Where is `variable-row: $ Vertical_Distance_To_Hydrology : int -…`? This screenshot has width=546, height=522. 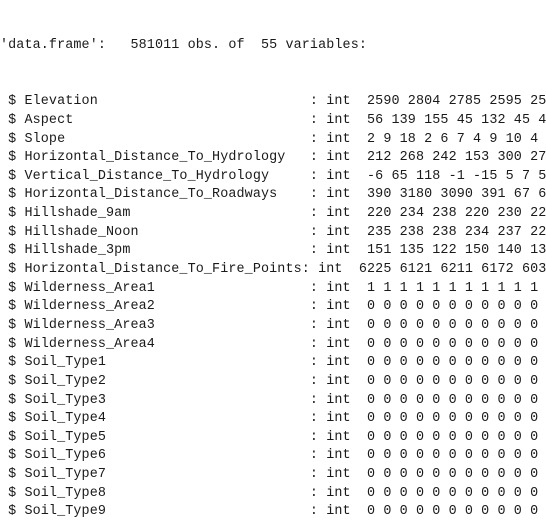
variable-row: $ Vertical_Distance_To_Hydrology : int -… is located at coordinates (273, 176).